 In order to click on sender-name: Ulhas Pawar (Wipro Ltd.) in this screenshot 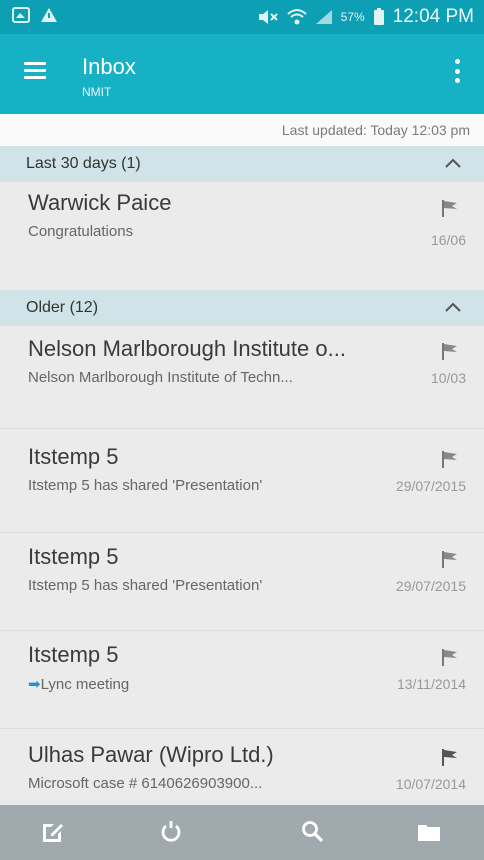, I will do `click(151, 754)`.